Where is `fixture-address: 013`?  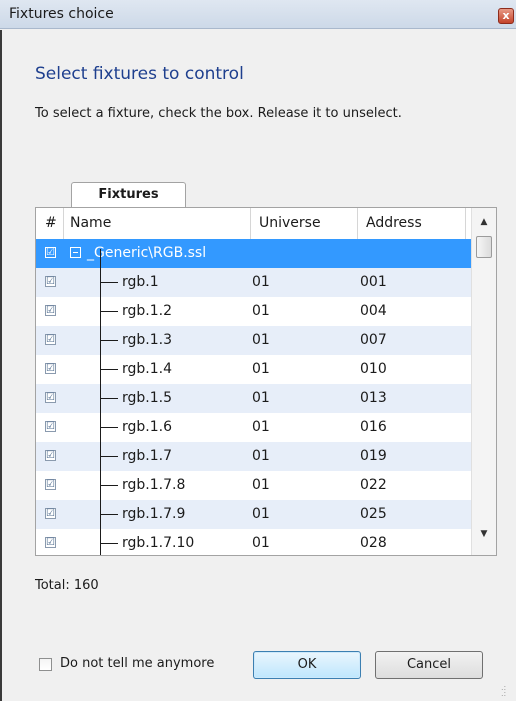 fixture-address: 013 is located at coordinates (373, 398).